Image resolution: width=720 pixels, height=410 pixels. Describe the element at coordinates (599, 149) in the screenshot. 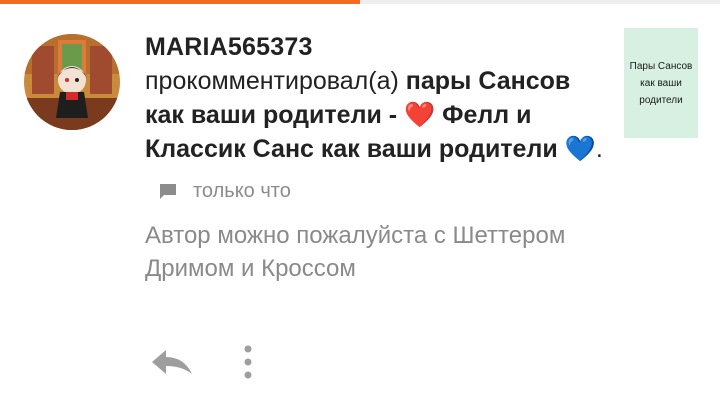

I see `trailing-punct: .` at that location.